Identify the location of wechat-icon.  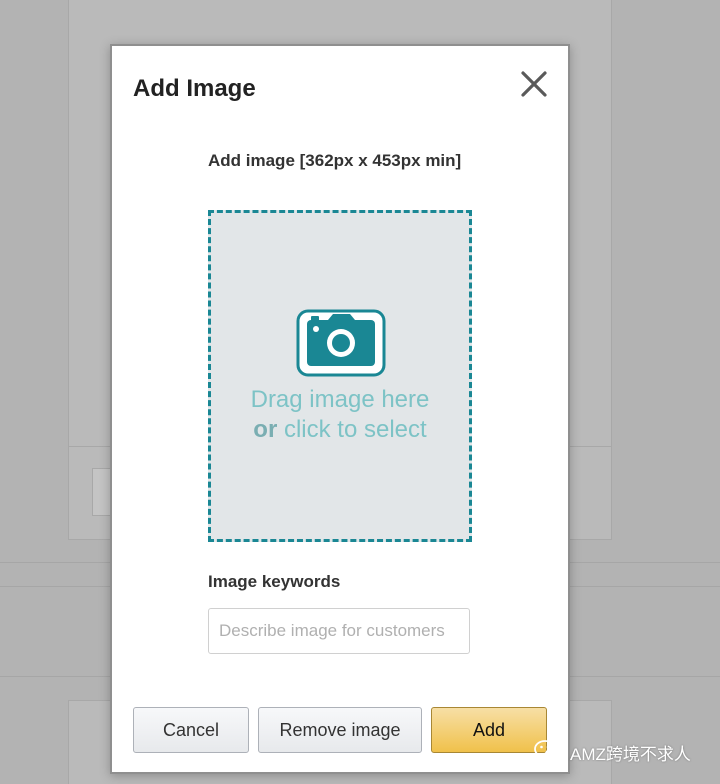
(549, 751).